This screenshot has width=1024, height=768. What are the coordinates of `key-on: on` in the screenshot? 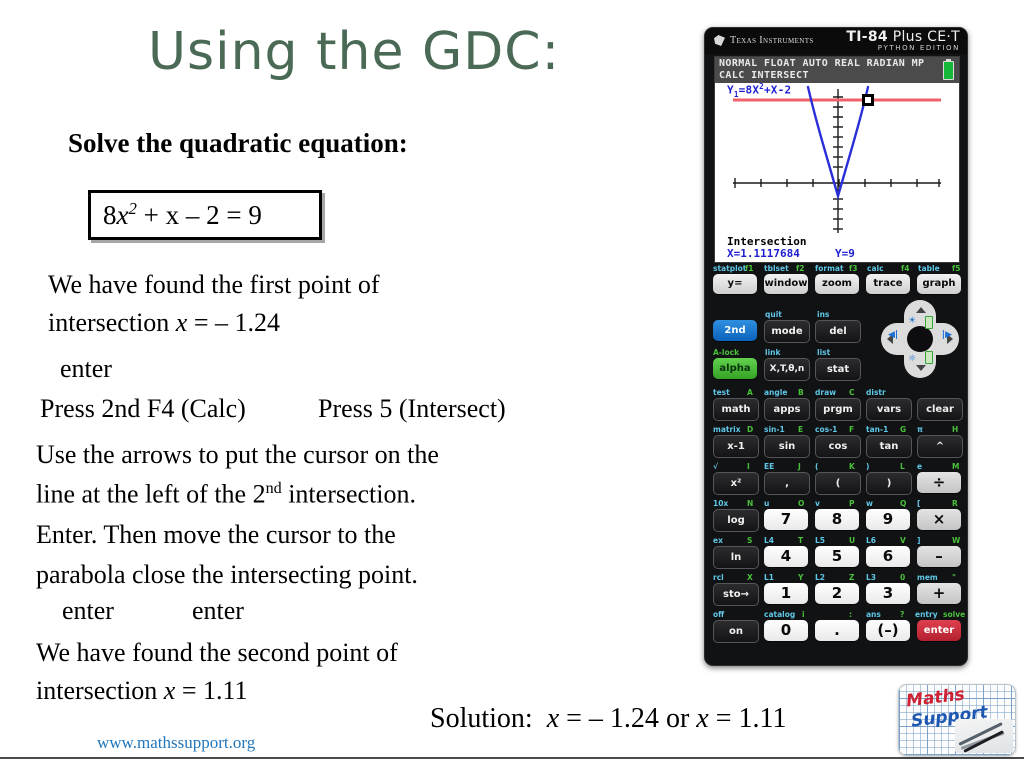 It's located at (736, 631).